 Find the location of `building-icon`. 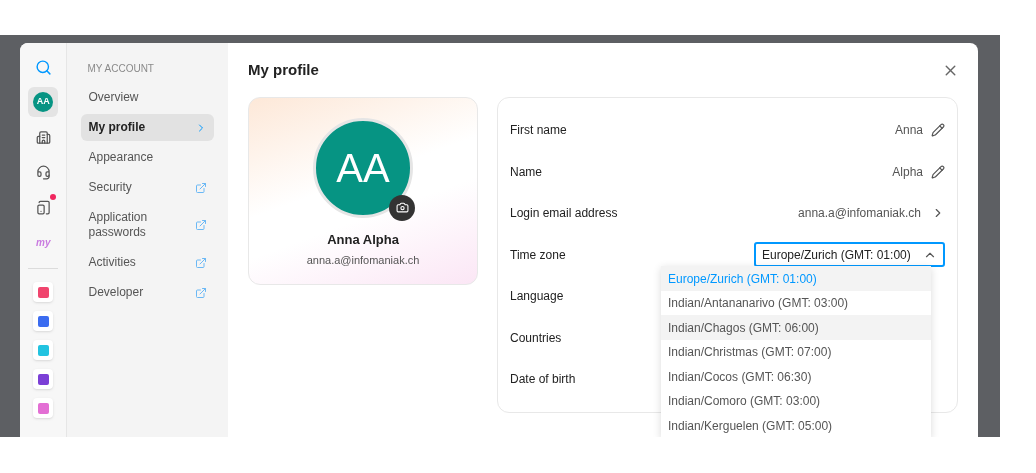

building-icon is located at coordinates (43, 137).